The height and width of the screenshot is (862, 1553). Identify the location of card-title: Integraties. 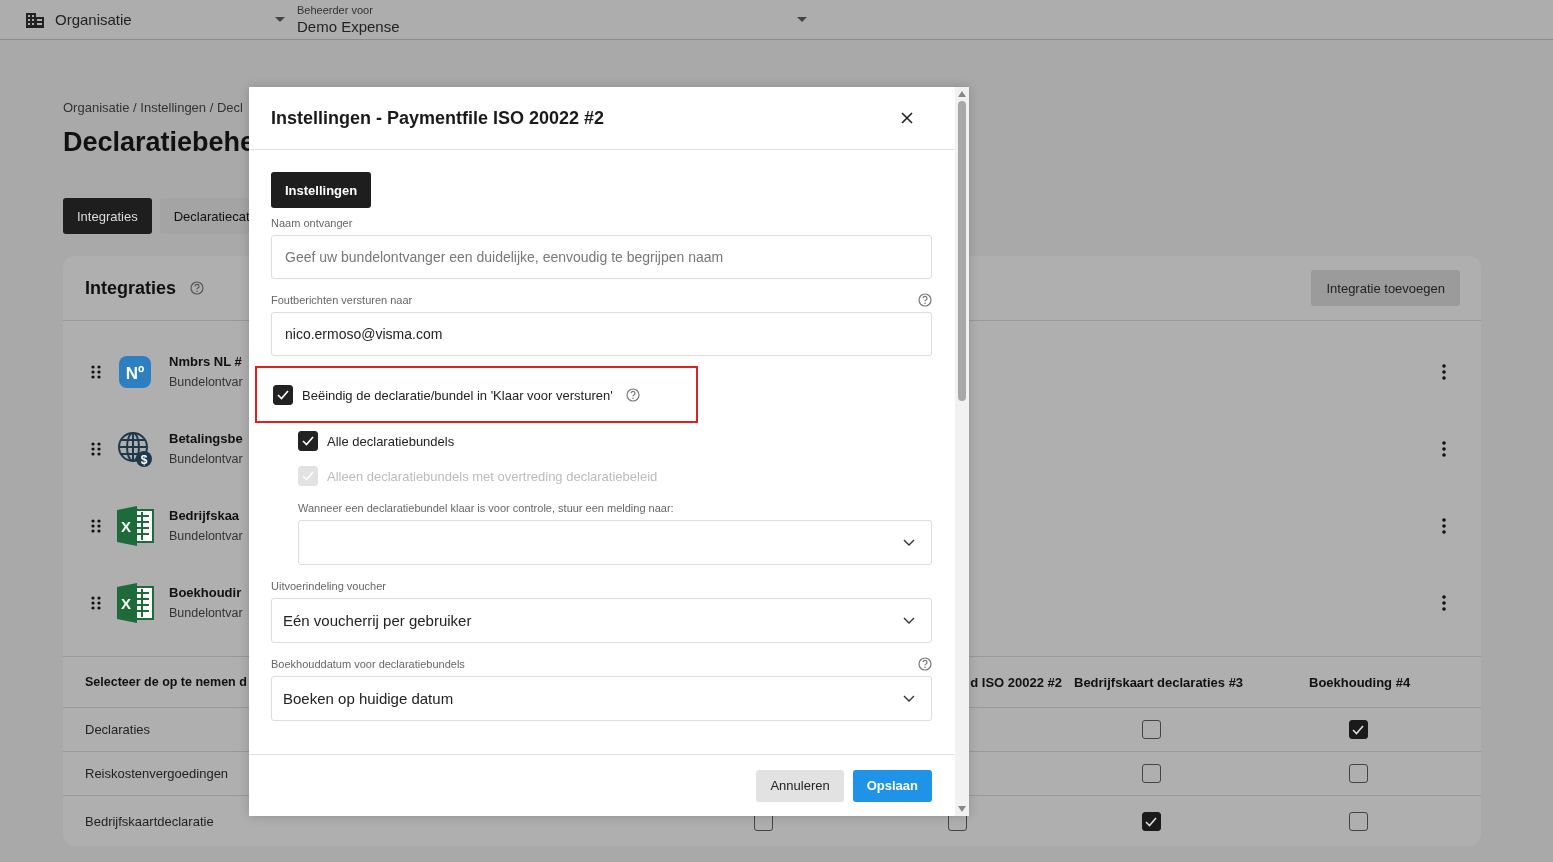
(131, 288).